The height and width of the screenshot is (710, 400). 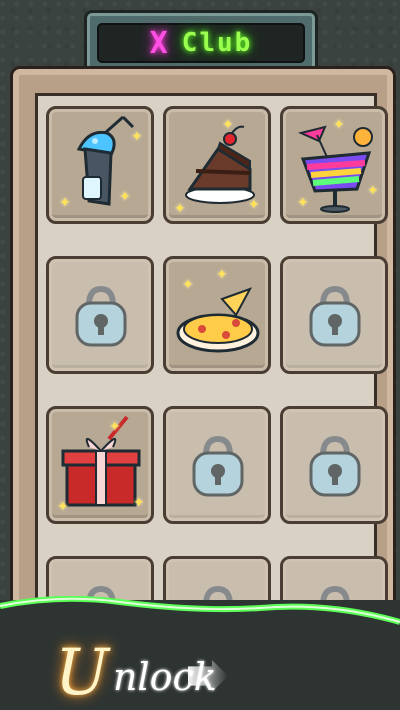 What do you see at coordinates (217, 315) in the screenshot?
I see `item-tile-pizza: ✦ ✦` at bounding box center [217, 315].